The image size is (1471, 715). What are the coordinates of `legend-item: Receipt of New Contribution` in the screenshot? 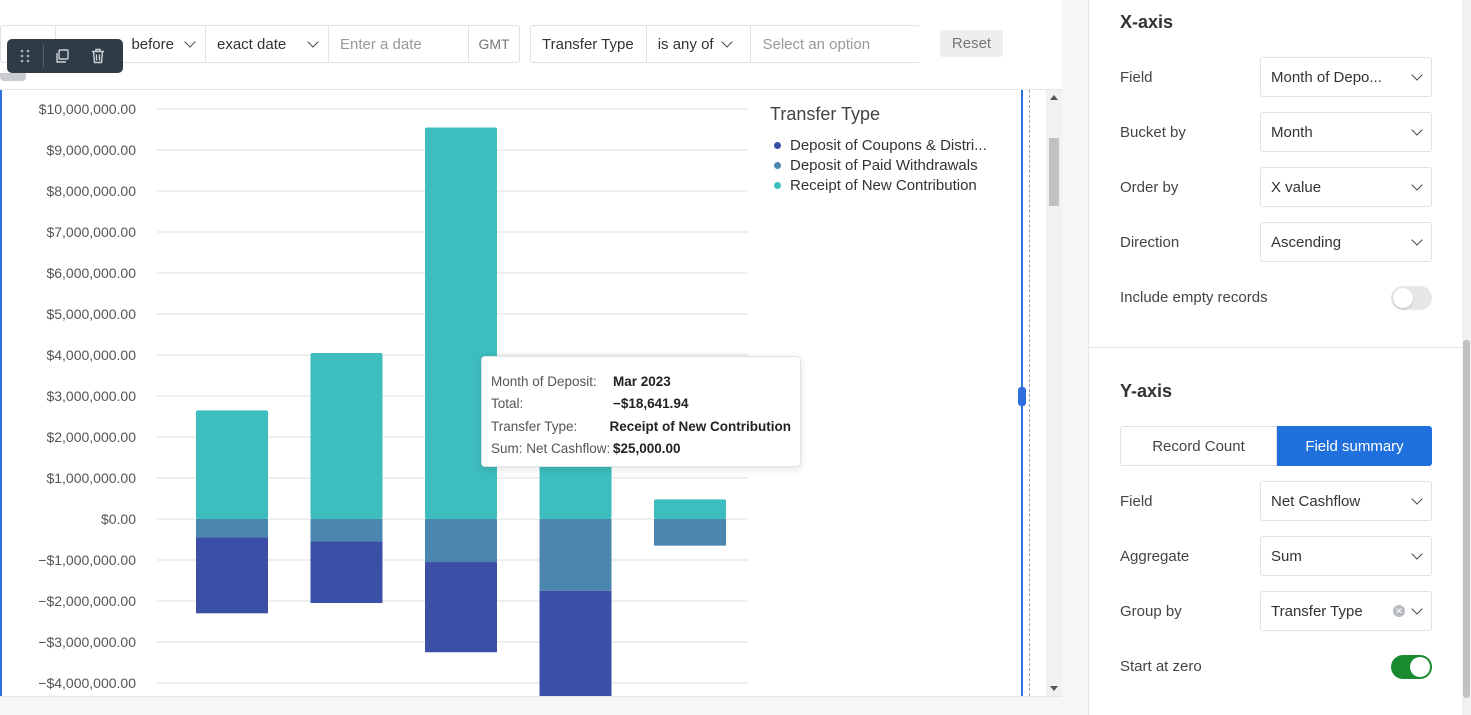 It's located at (878, 185).